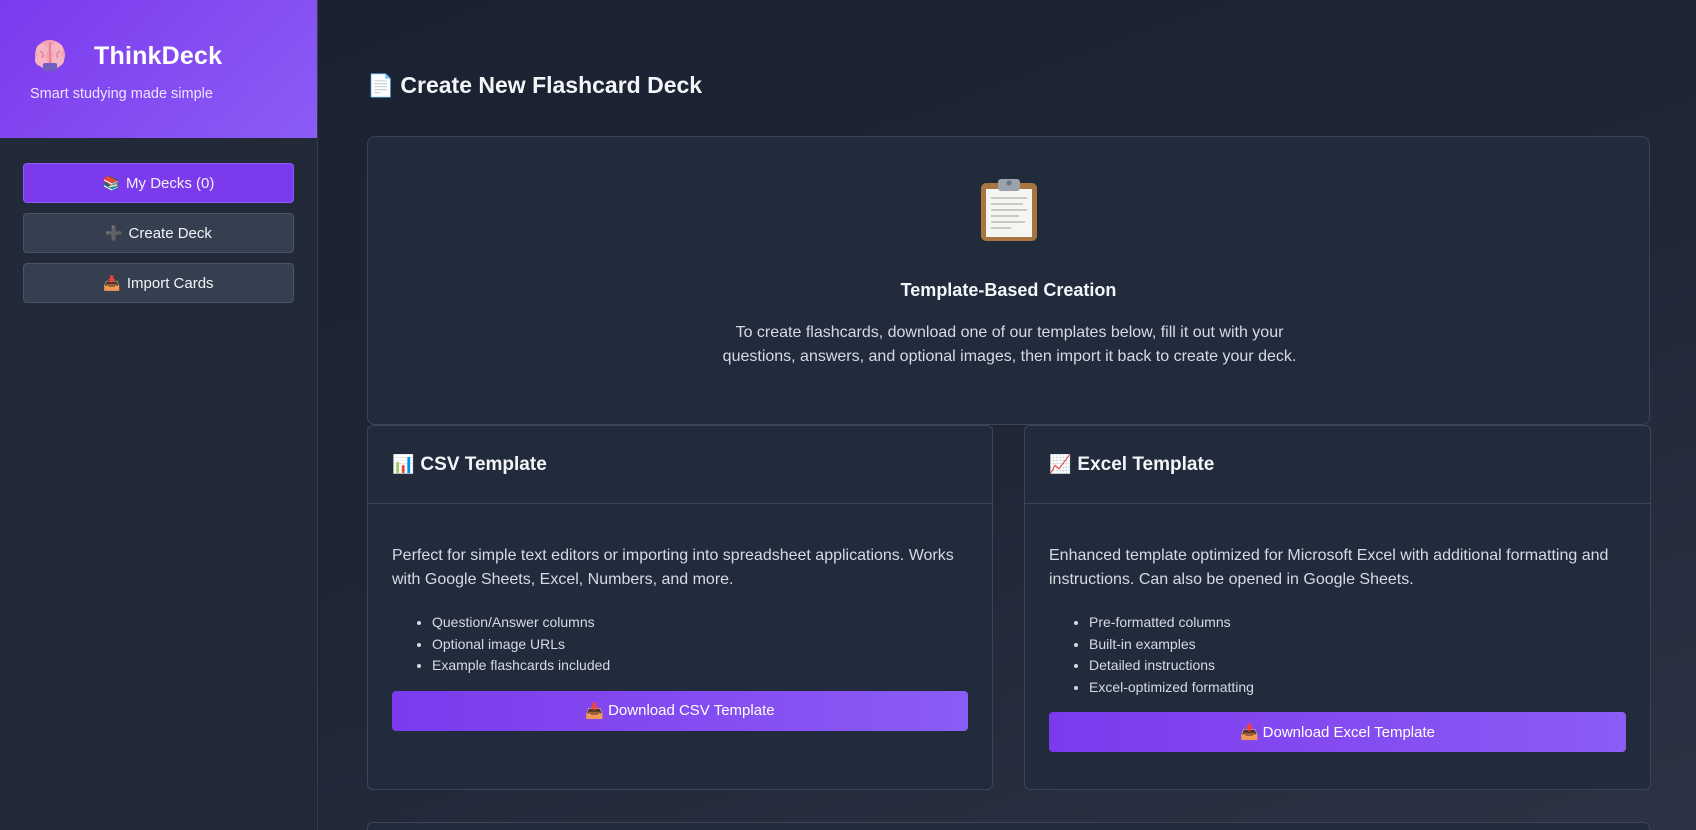  What do you see at coordinates (700, 666) in the screenshot?
I see `list-item: Example flashcards included` at bounding box center [700, 666].